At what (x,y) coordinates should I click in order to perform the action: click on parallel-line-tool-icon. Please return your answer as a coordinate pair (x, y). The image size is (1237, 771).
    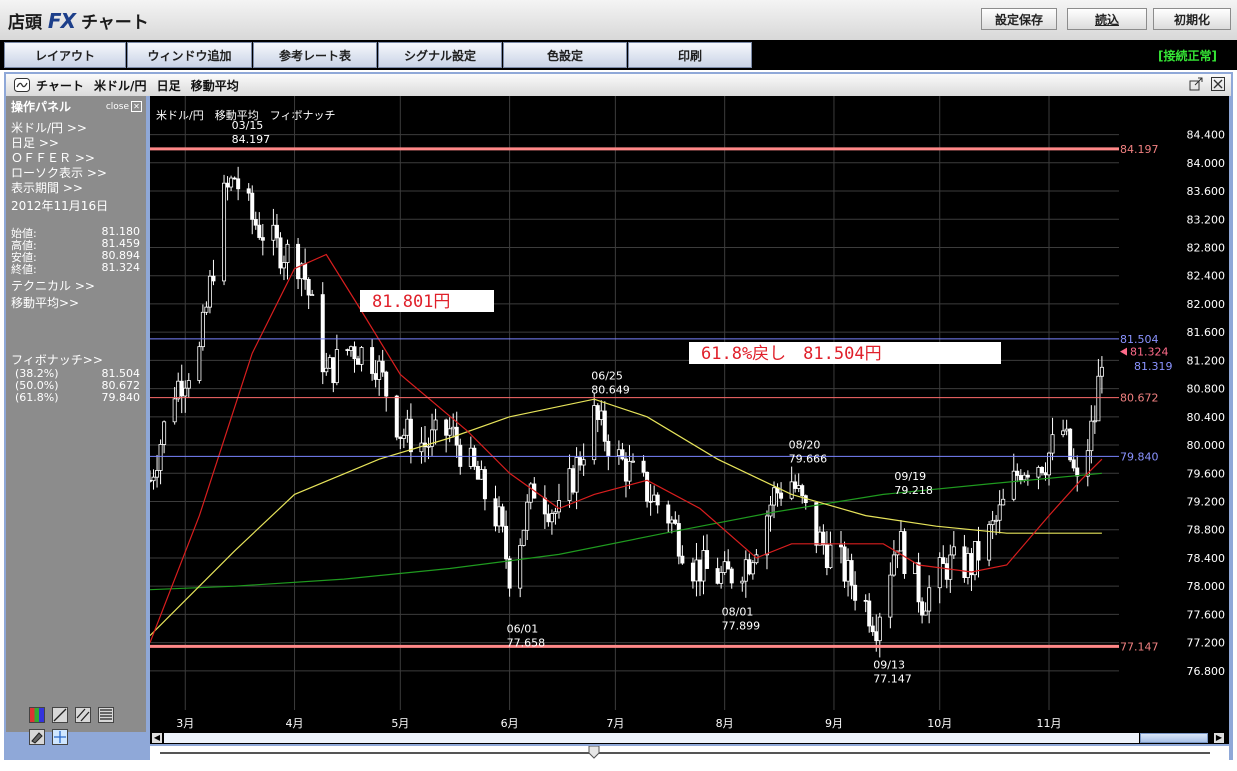
    Looking at the image, I should click on (83, 715).